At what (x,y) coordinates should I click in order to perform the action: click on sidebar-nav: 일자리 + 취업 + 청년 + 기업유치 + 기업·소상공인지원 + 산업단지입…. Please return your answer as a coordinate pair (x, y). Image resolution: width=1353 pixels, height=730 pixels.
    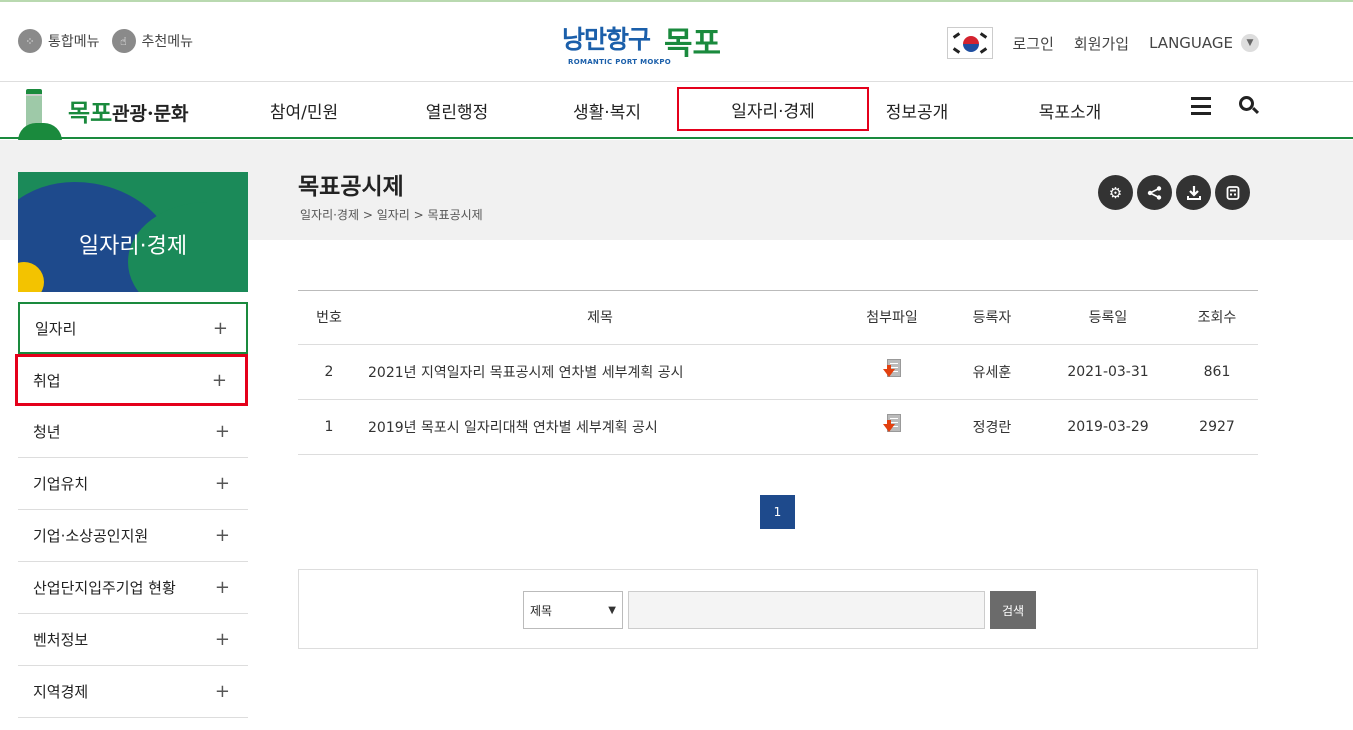
    Looking at the image, I should click on (131, 510).